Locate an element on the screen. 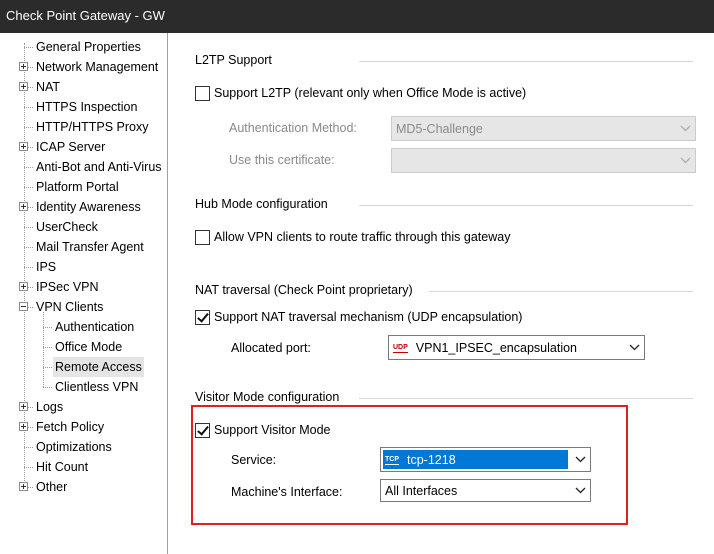  tree-item-label: IPS is located at coordinates (46, 267).